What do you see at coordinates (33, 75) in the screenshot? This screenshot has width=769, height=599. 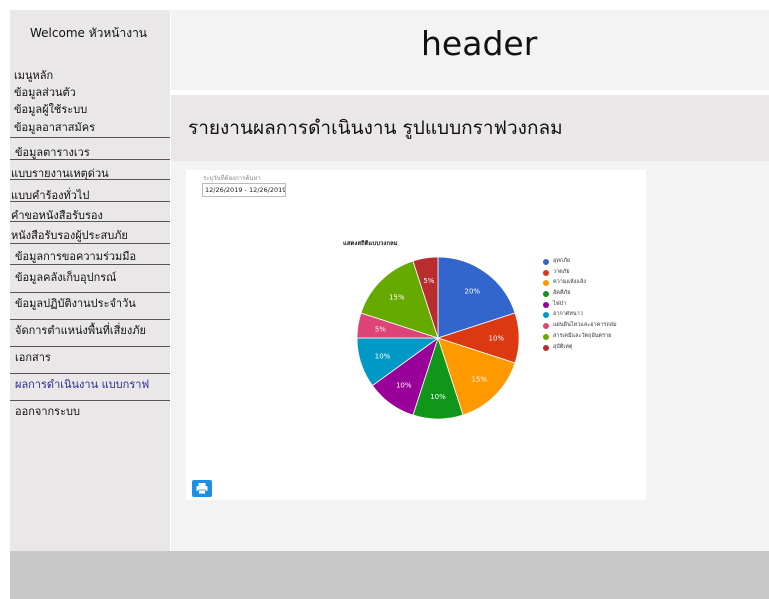 I see `menu-link-home: เมนูหลัก` at bounding box center [33, 75].